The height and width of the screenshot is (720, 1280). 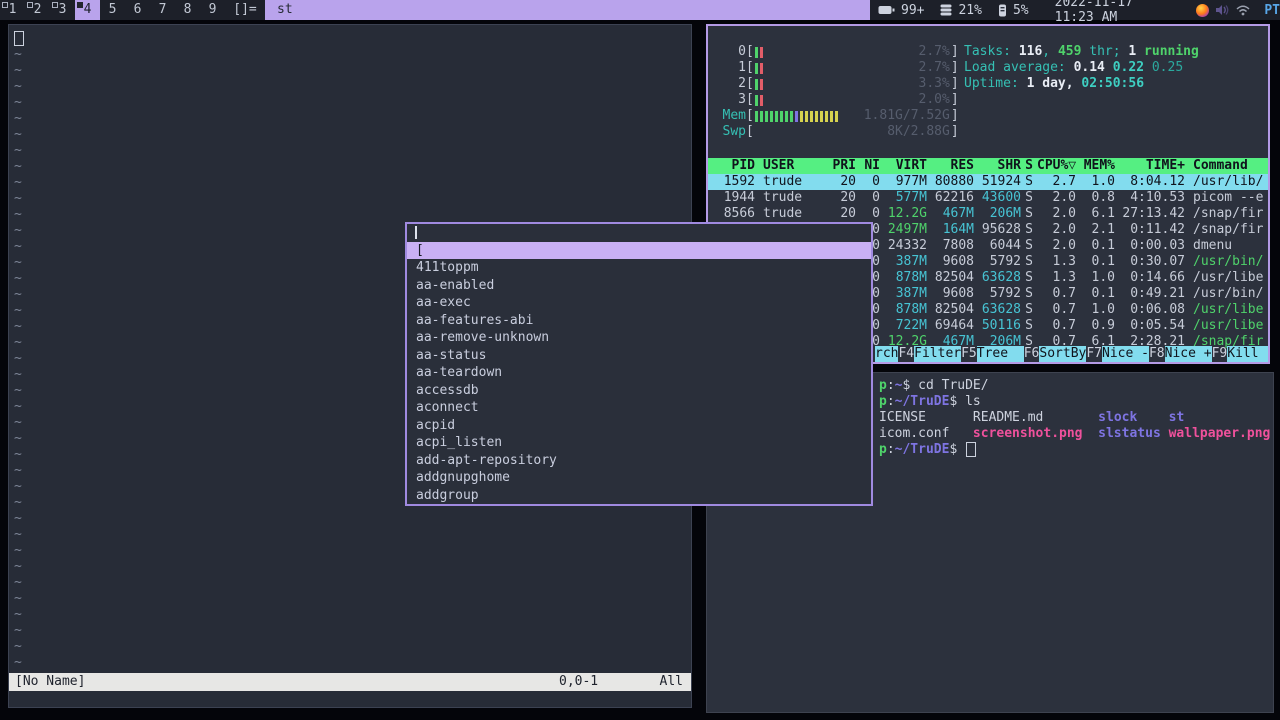 I want to click on process-cell: 1.0, so click(x=1103, y=309).